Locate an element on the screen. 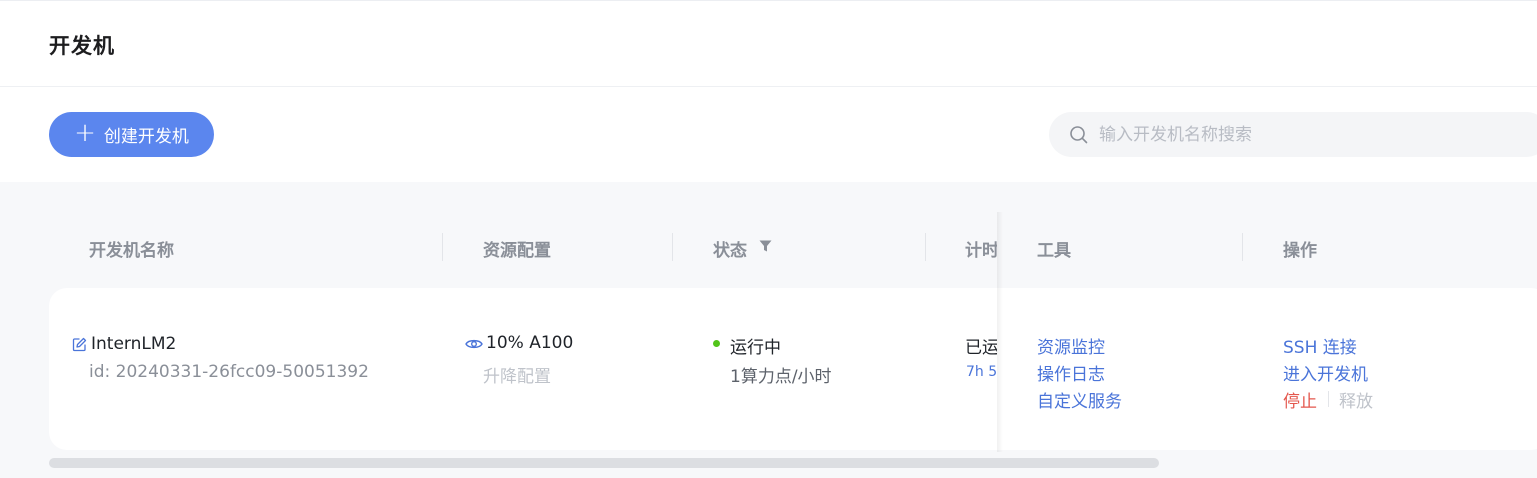 The image size is (1537, 478). search-box is located at coordinates (1293, 134).